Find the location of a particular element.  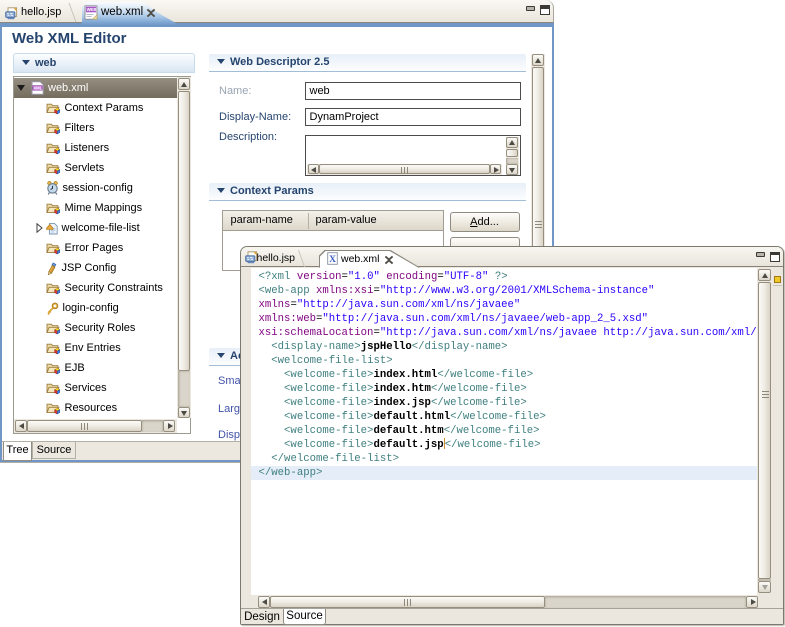

svg-text: X is located at coordinates (332, 260).